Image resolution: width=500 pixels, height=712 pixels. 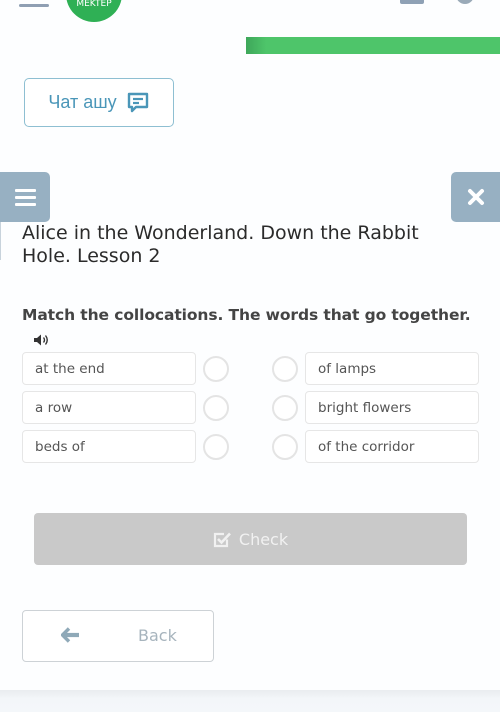 I want to click on divider, so click(x=0, y=241).